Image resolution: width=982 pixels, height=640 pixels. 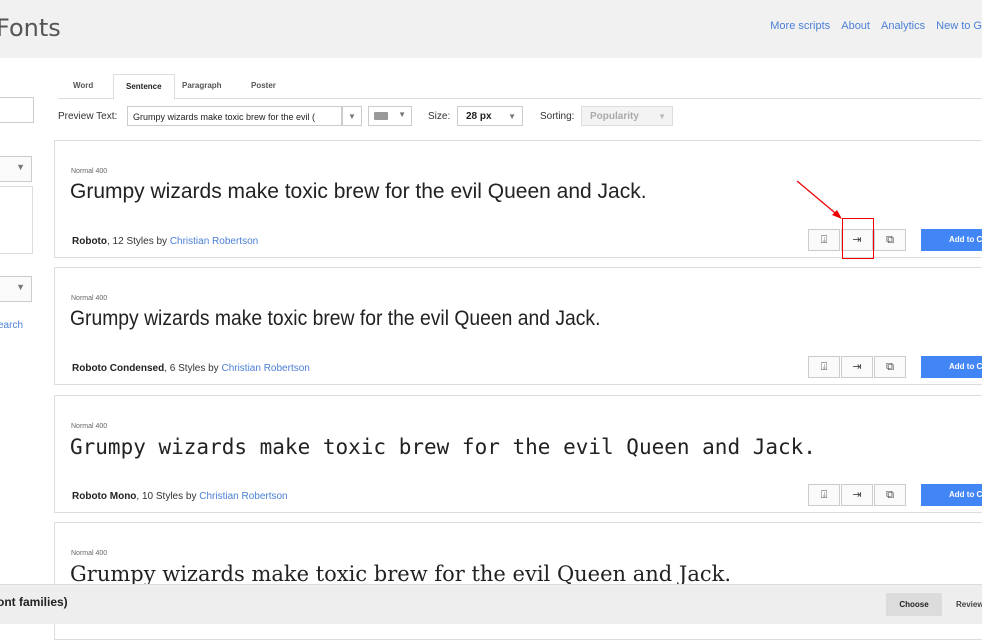 What do you see at coordinates (557, 116) in the screenshot?
I see `sorting-label: Sorting:` at bounding box center [557, 116].